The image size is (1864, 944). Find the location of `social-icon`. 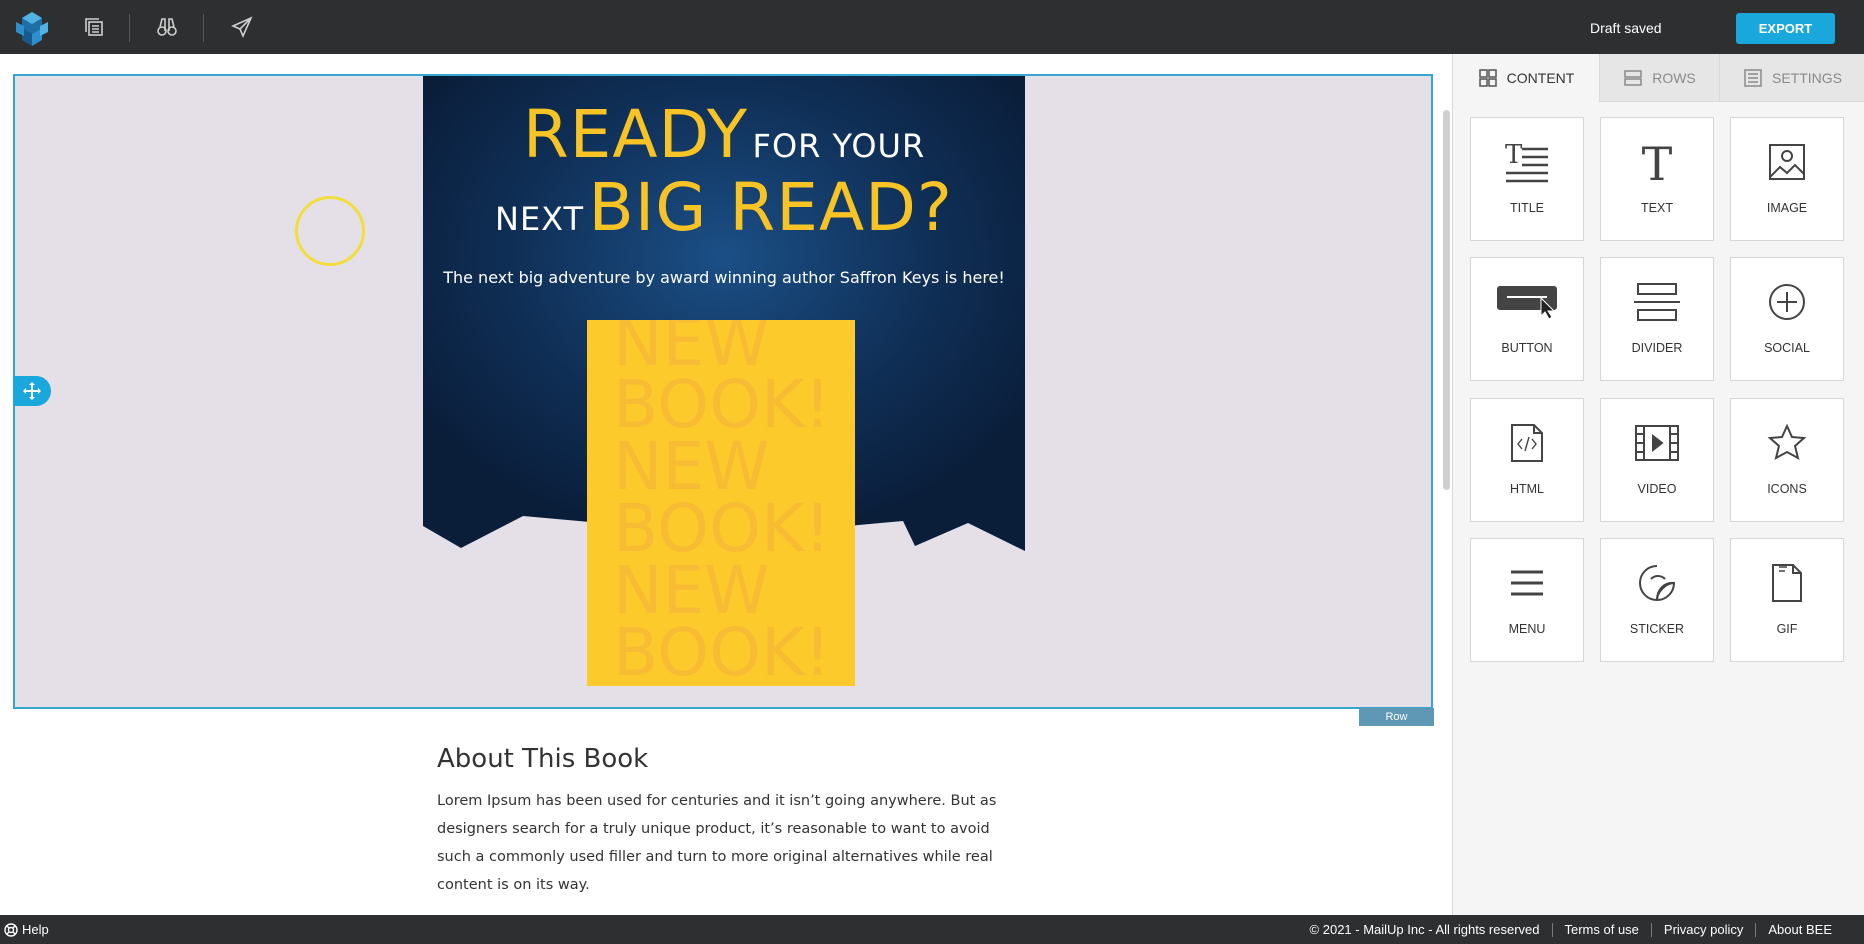

social-icon is located at coordinates (1787, 302).